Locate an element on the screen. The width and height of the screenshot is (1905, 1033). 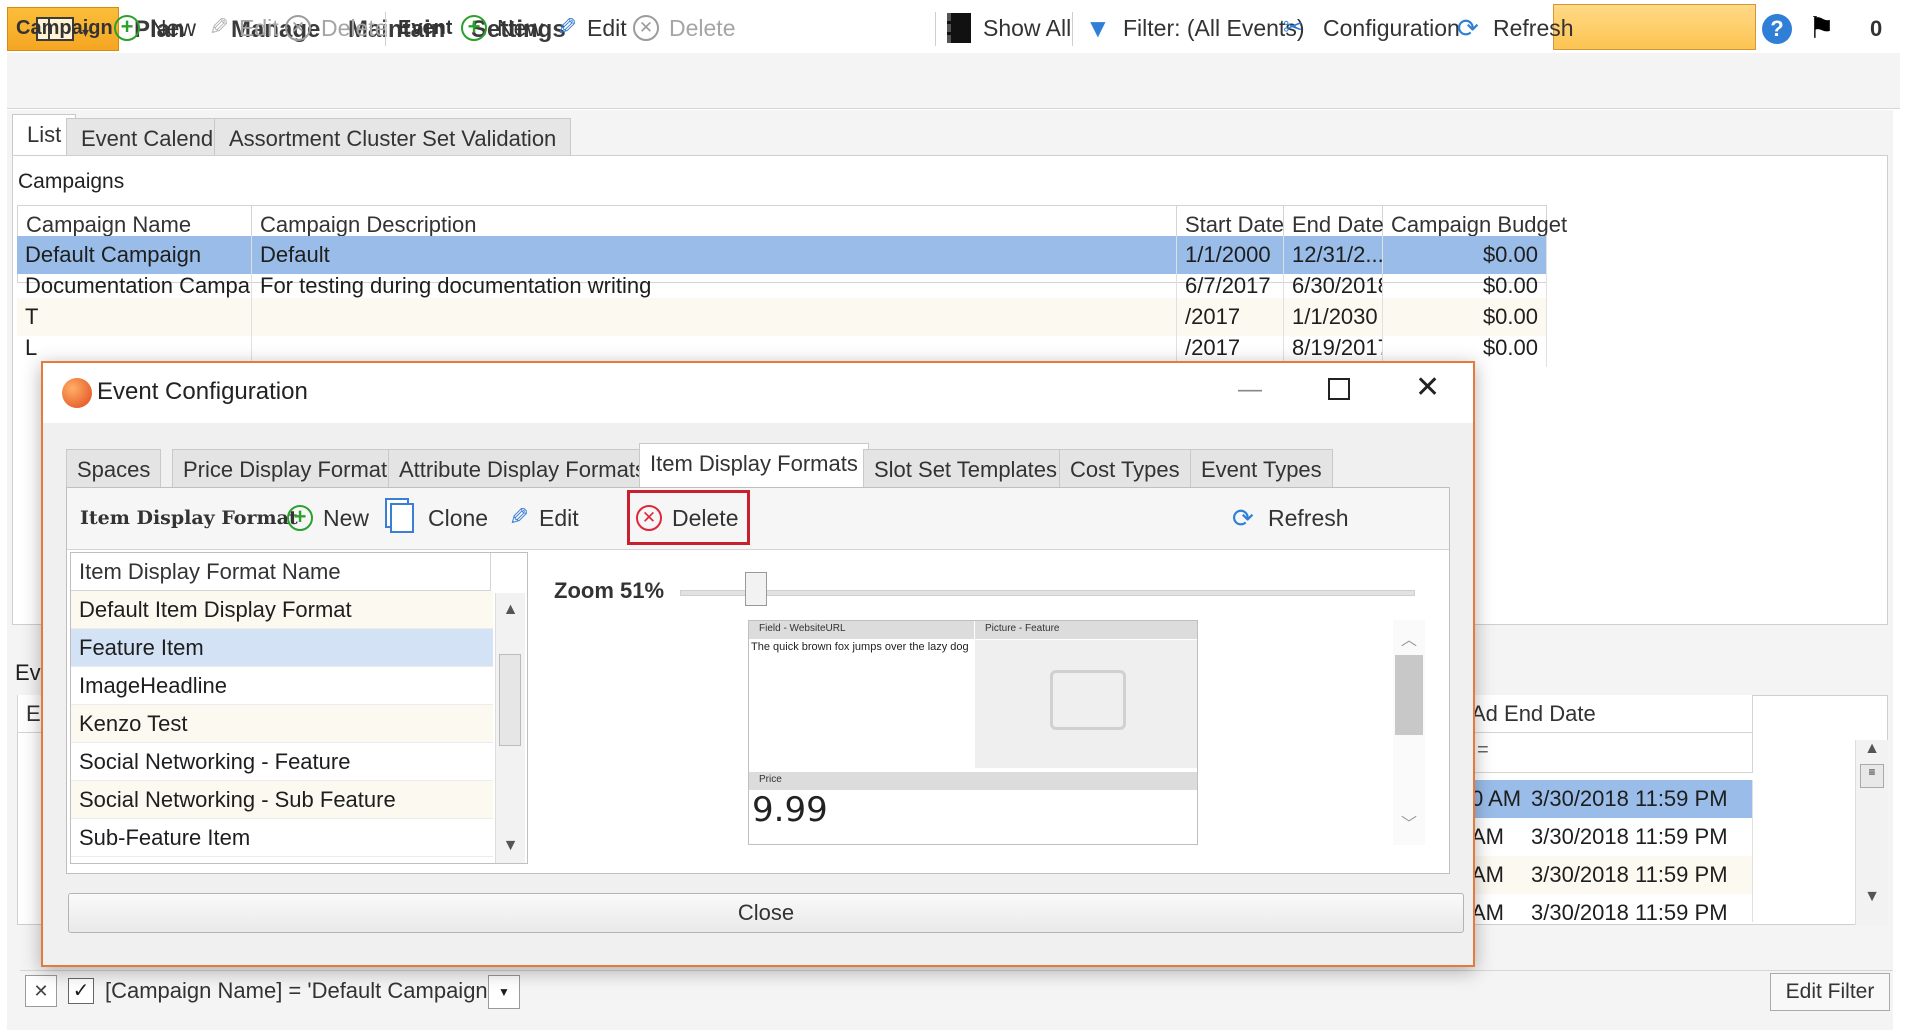
tab-slot-set-templates: Slot Set Templates is located at coordinates (966, 468).